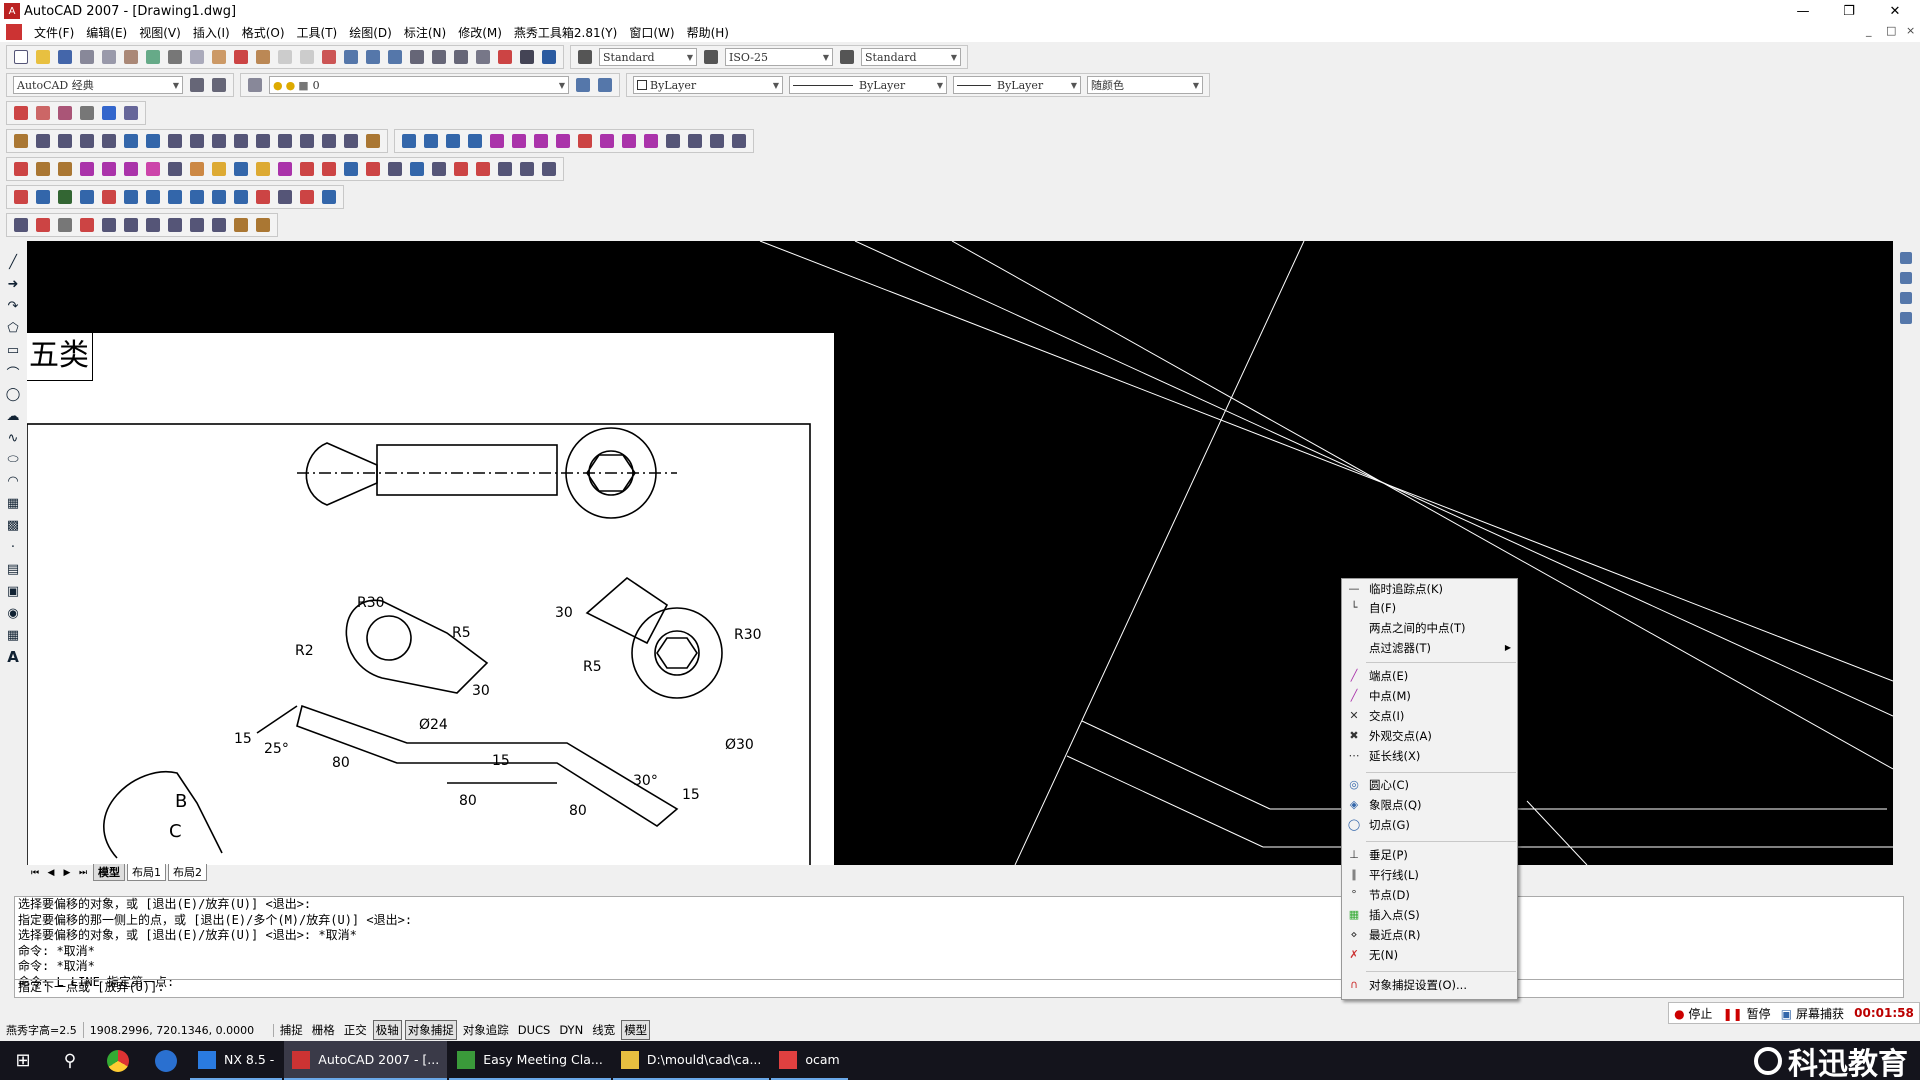 The height and width of the screenshot is (1080, 1920). What do you see at coordinates (483, 169) in the screenshot?
I see `yanxiu-split-icon` at bounding box center [483, 169].